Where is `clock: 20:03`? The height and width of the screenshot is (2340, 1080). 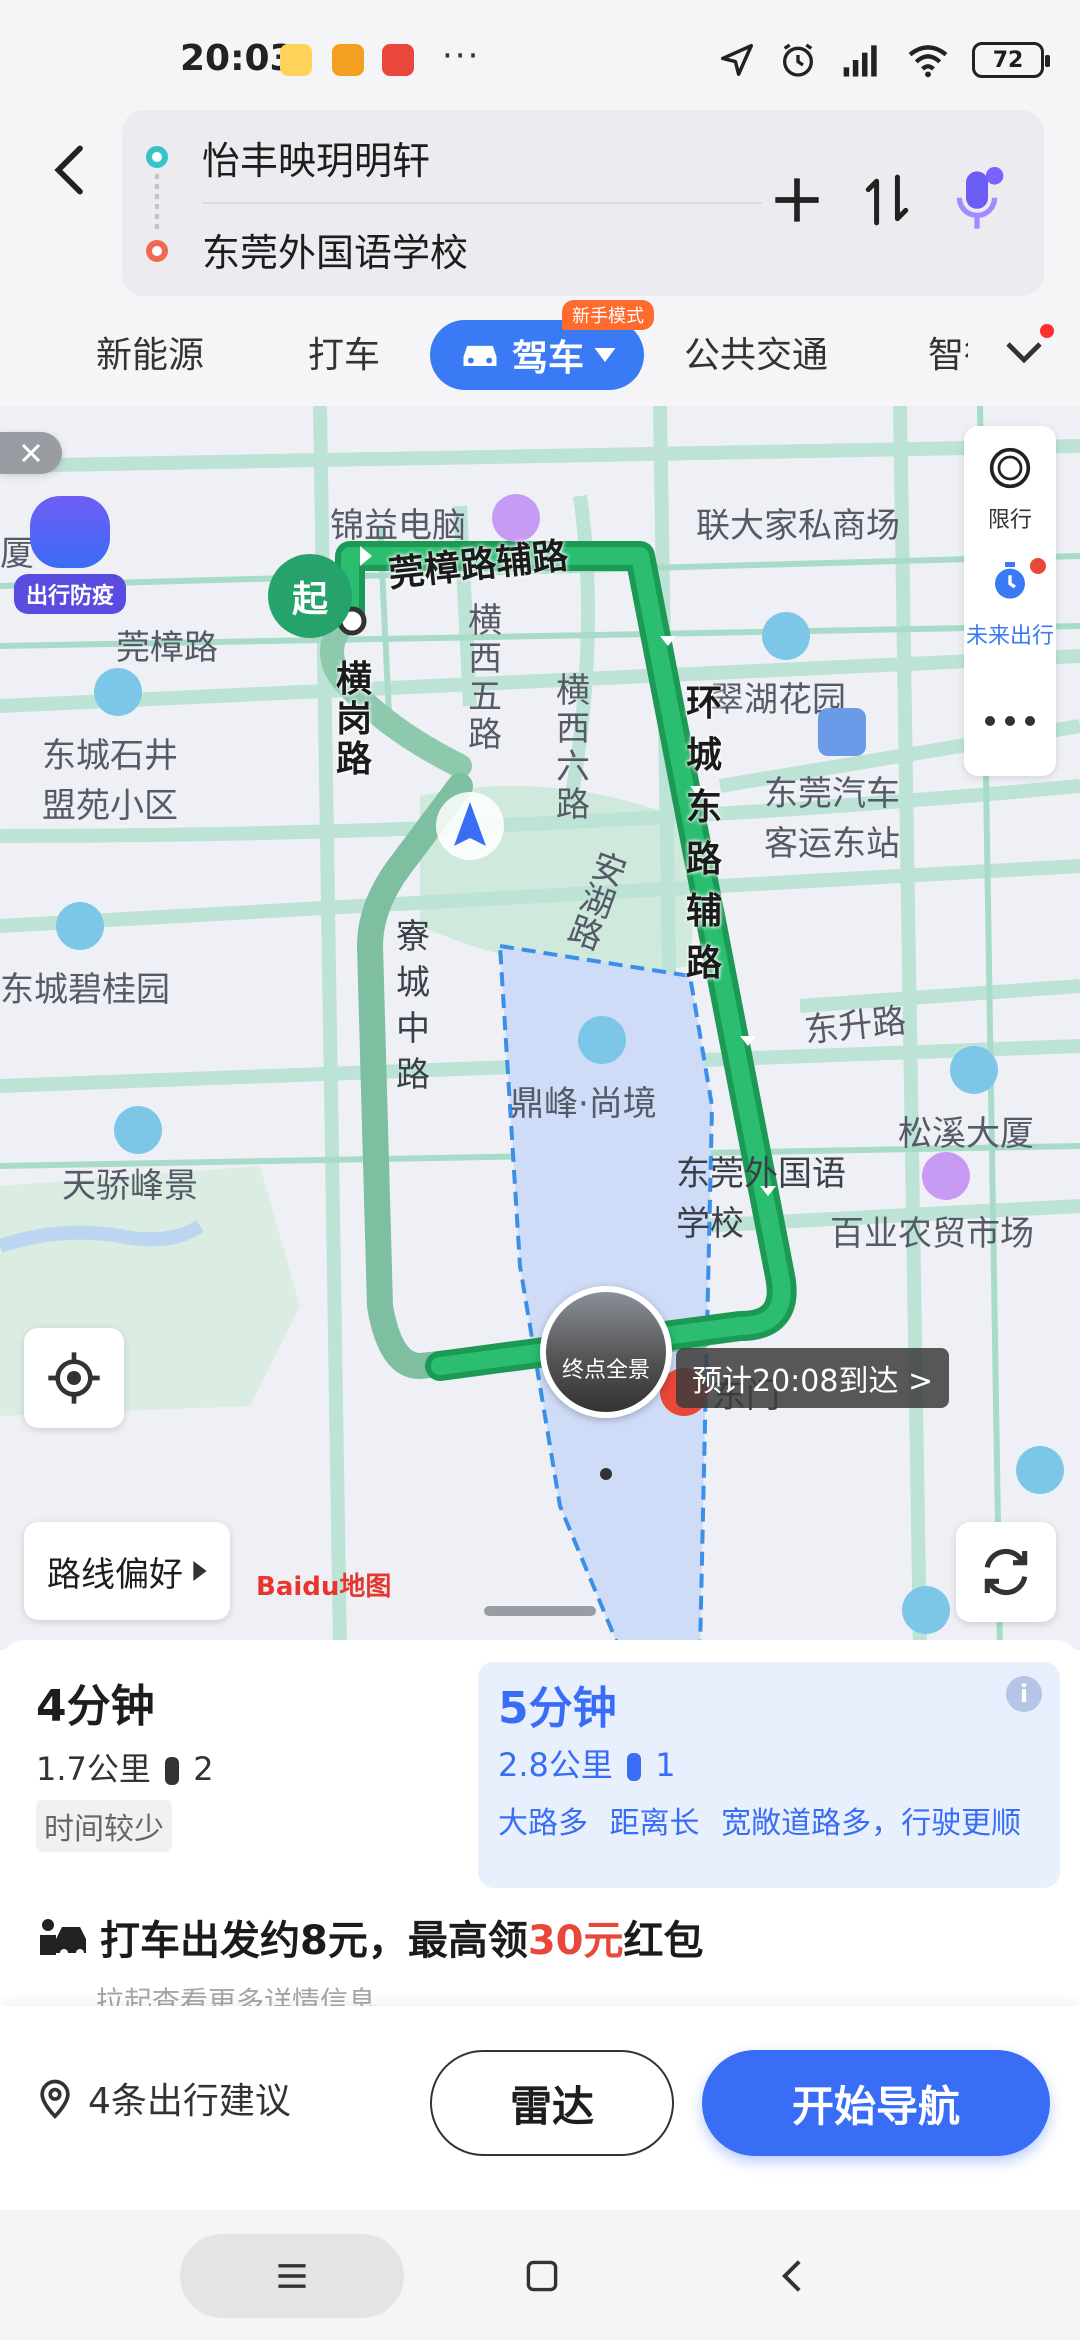
clock: 20:03 is located at coordinates (237, 58).